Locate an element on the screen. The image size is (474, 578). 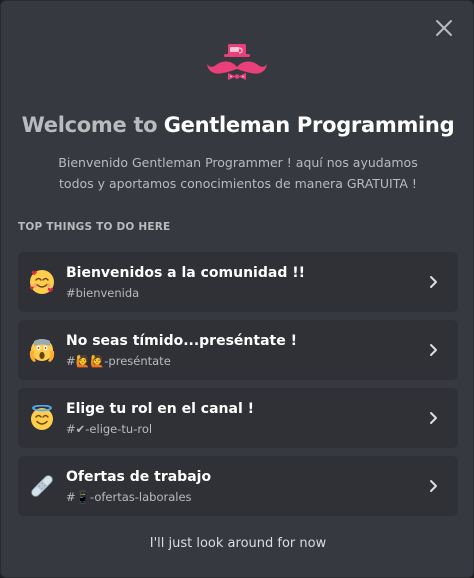
section-header: TOP THINGS TO DO HERE is located at coordinates (94, 227).